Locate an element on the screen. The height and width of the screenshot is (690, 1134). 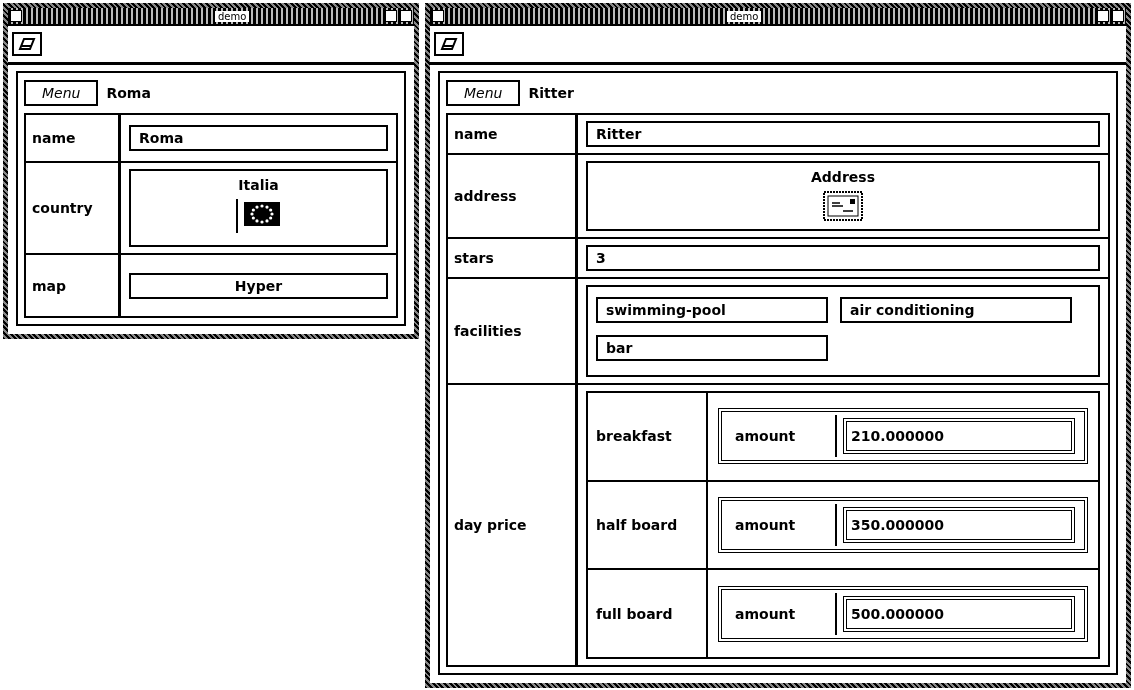
property-label: map is located at coordinates (73, 285).